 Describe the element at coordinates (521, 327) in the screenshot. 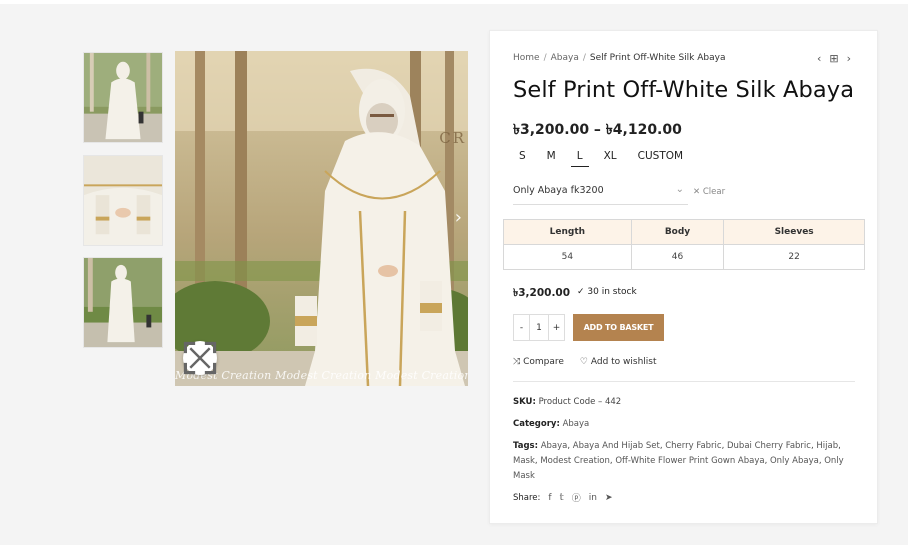

I see `quantity-decrease-button: -` at that location.